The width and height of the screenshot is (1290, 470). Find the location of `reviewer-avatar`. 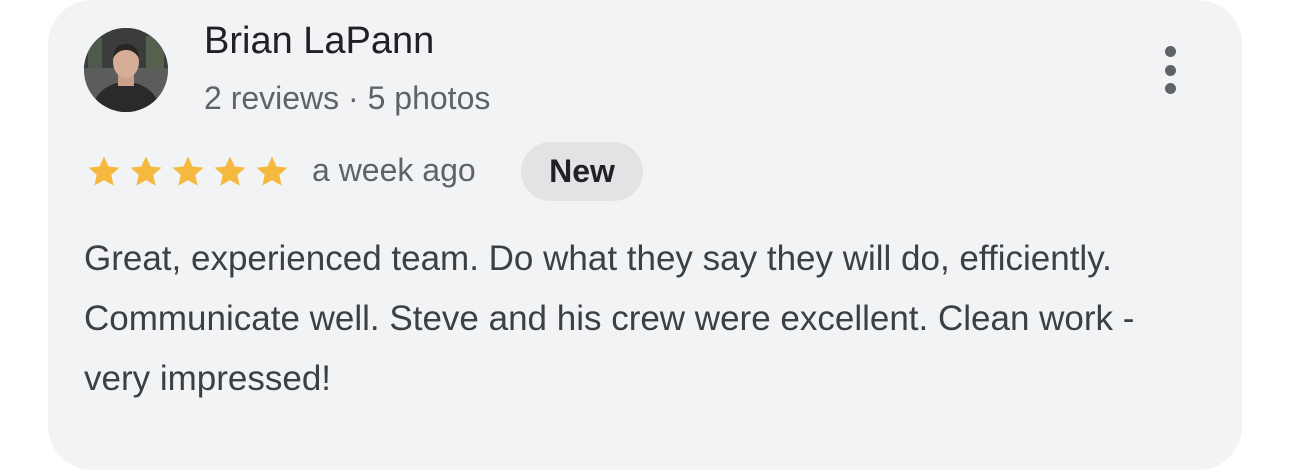

reviewer-avatar is located at coordinates (126, 70).